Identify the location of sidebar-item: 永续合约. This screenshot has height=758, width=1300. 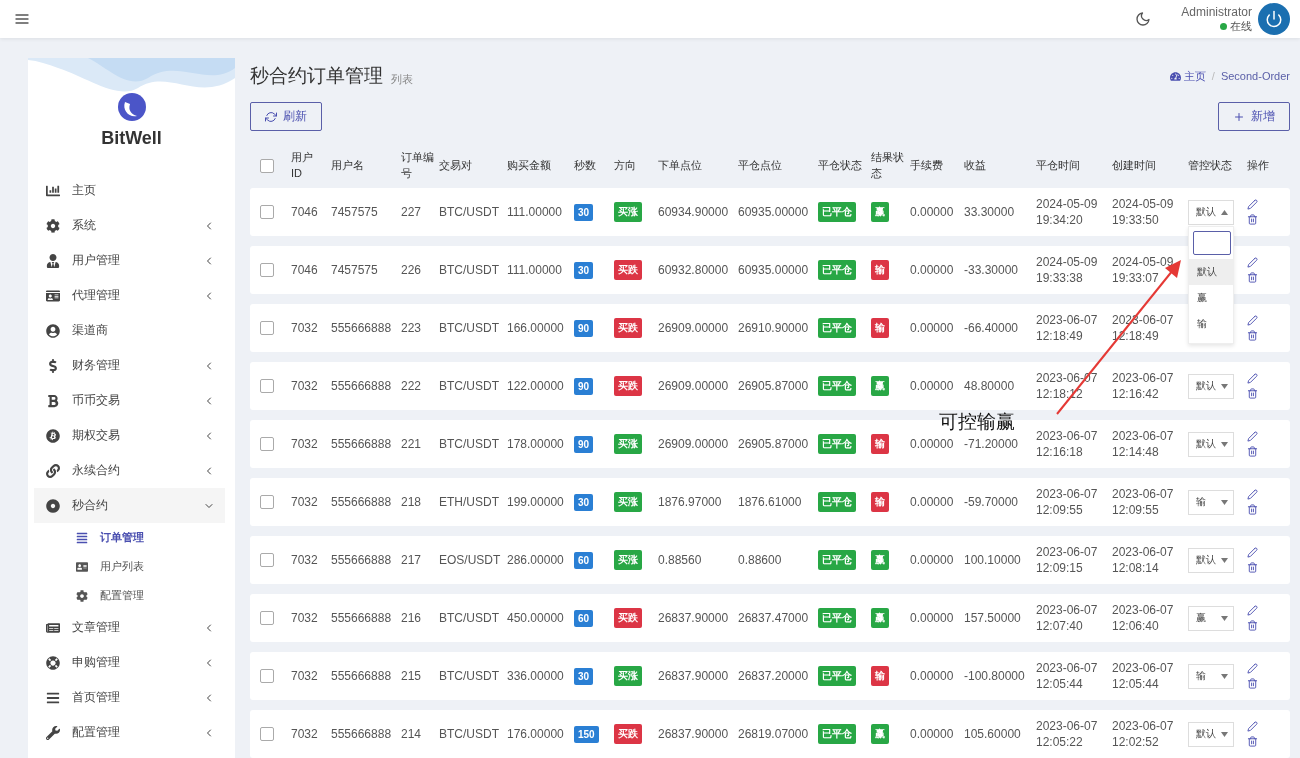
(129, 470).